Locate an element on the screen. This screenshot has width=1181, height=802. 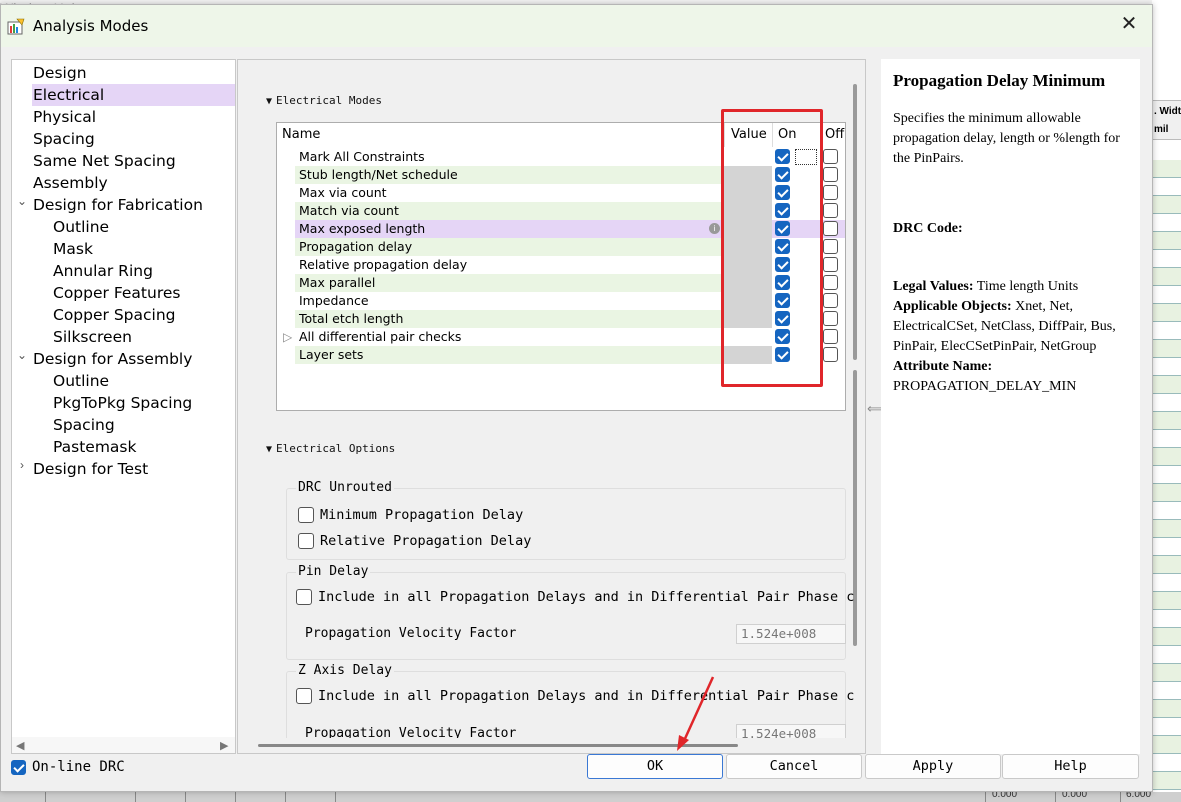
attribute-name-text: PROPAGATION_DELAY_MIN is located at coordinates (985, 386).